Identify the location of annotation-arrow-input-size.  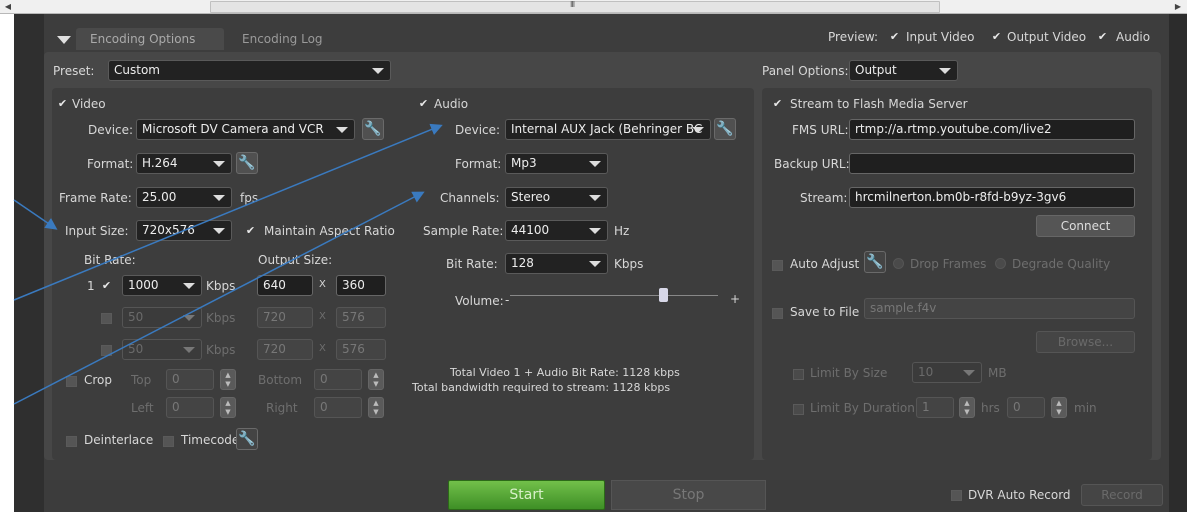
(35, 214).